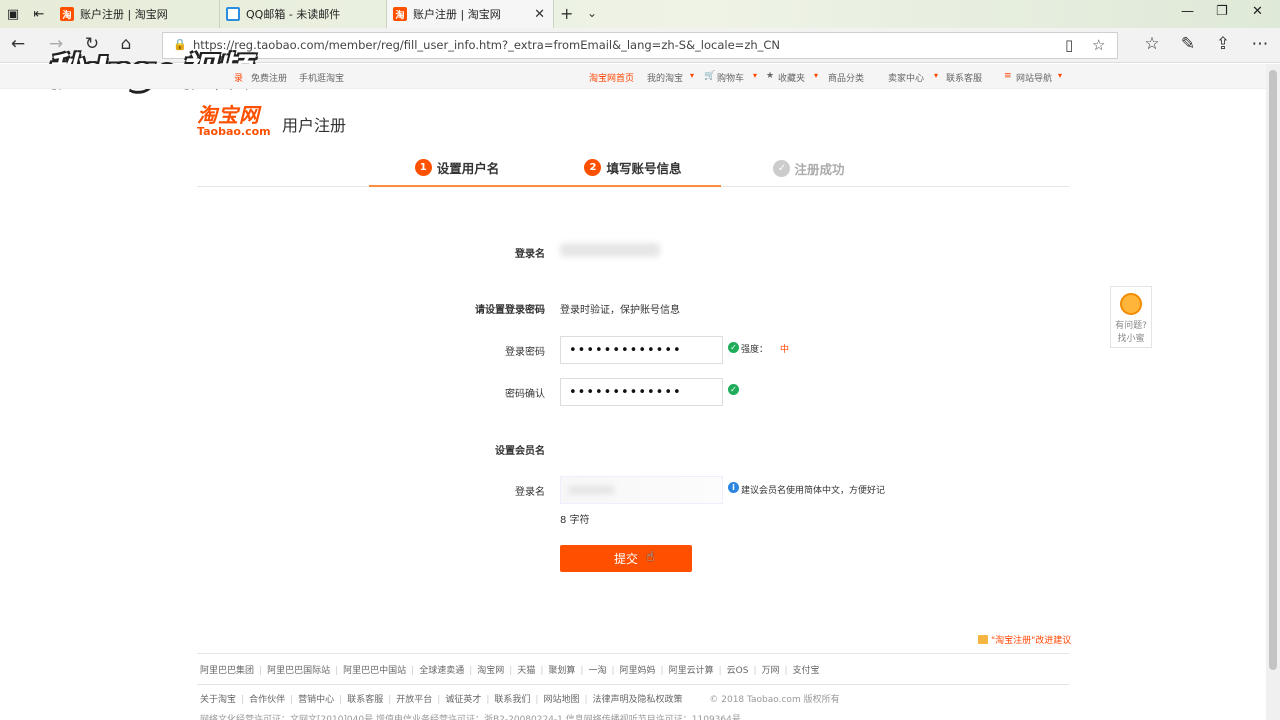  Describe the element at coordinates (566, 13) in the screenshot. I see `new-tab-icon: +` at that location.